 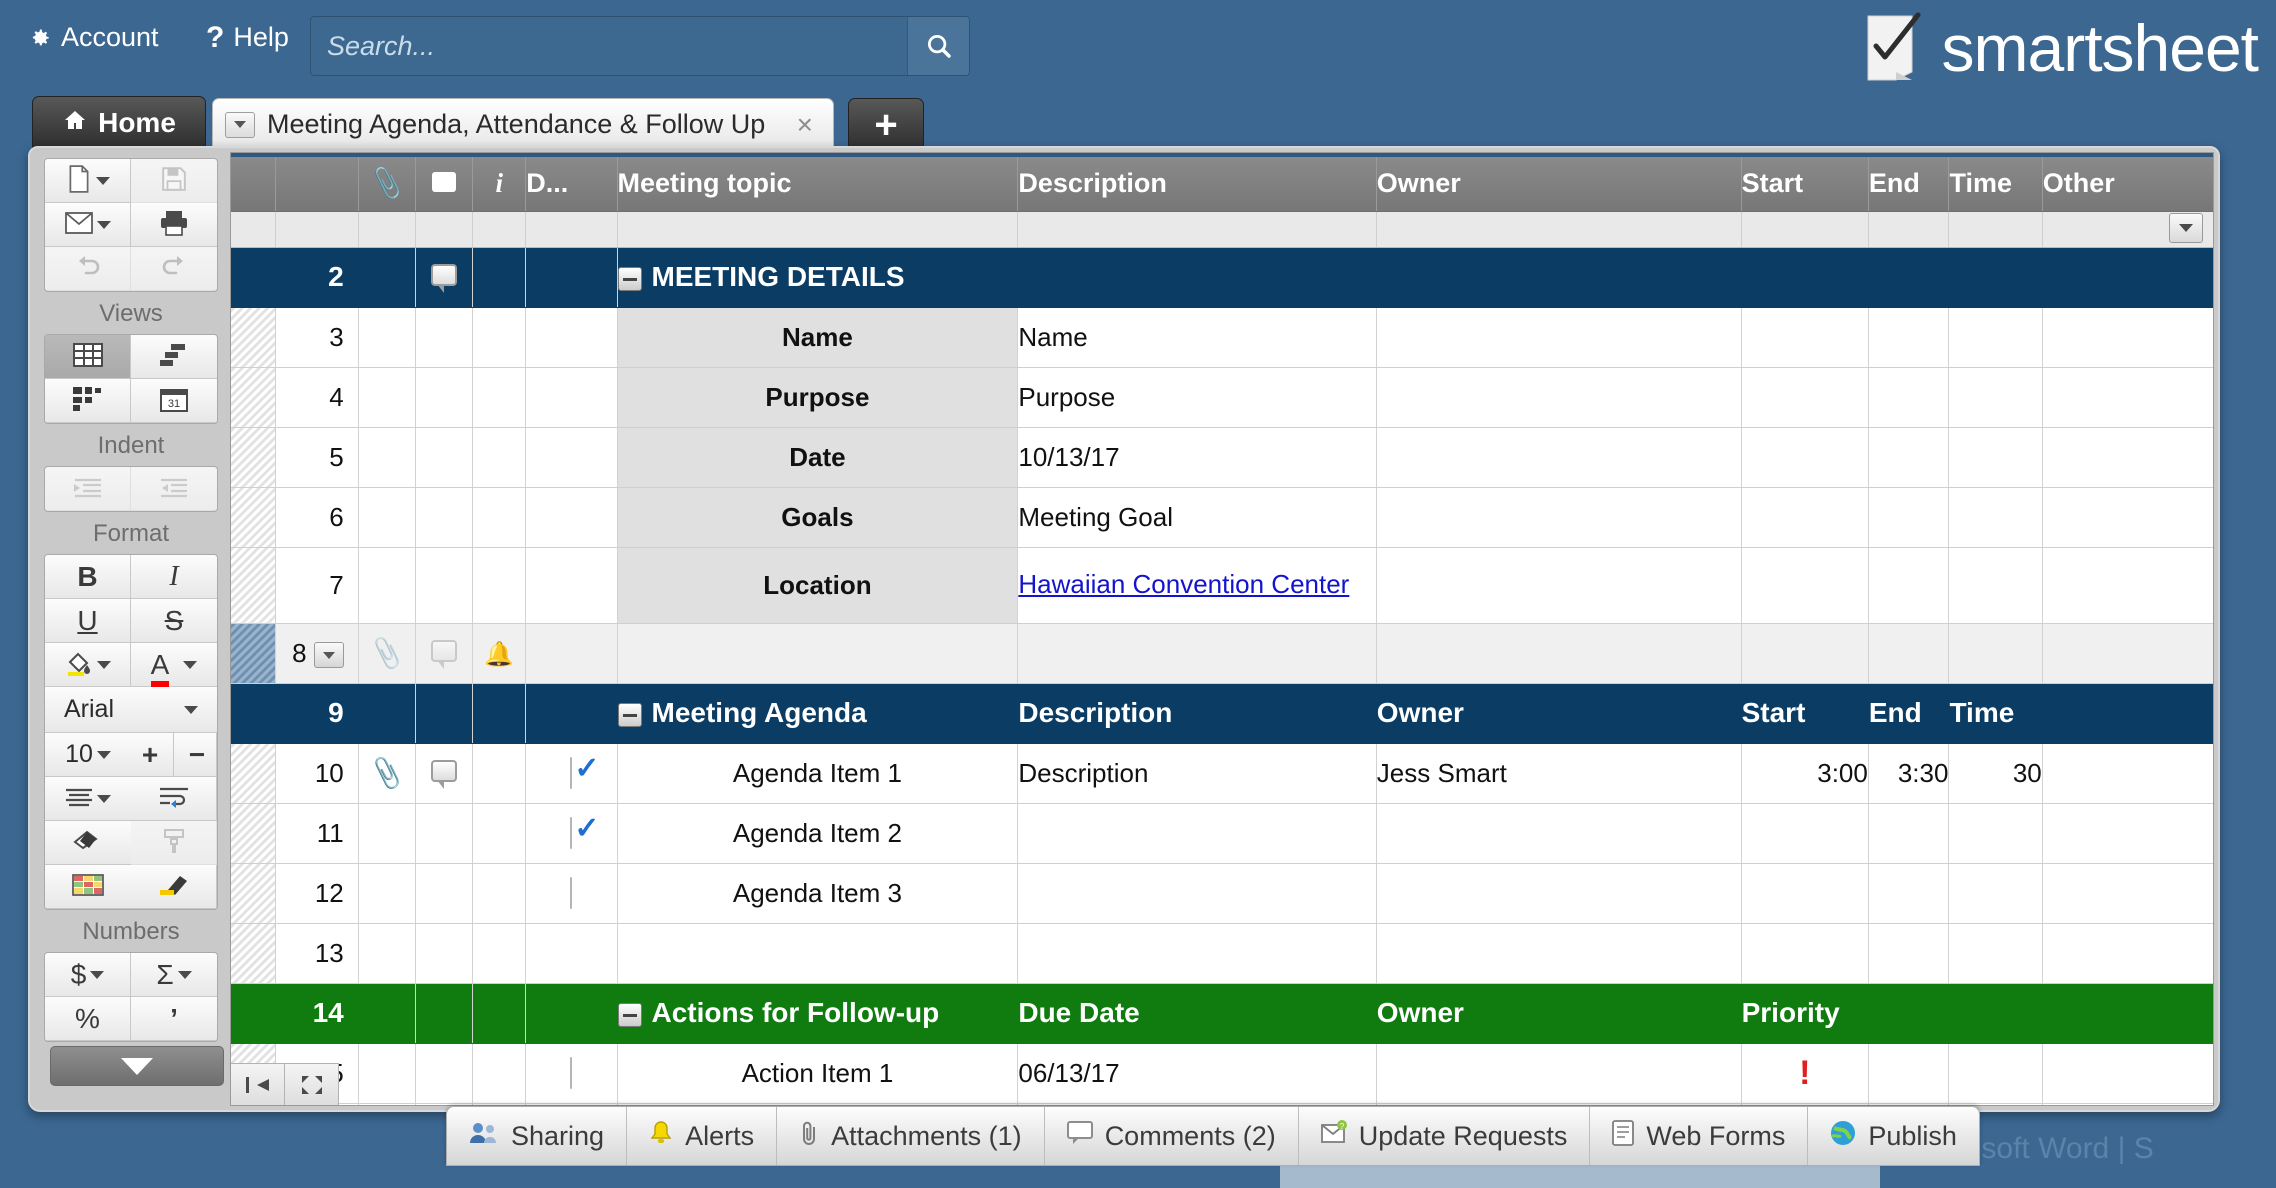 I want to click on table-row: 4 Purpose Purpose, so click(x=1222, y=397).